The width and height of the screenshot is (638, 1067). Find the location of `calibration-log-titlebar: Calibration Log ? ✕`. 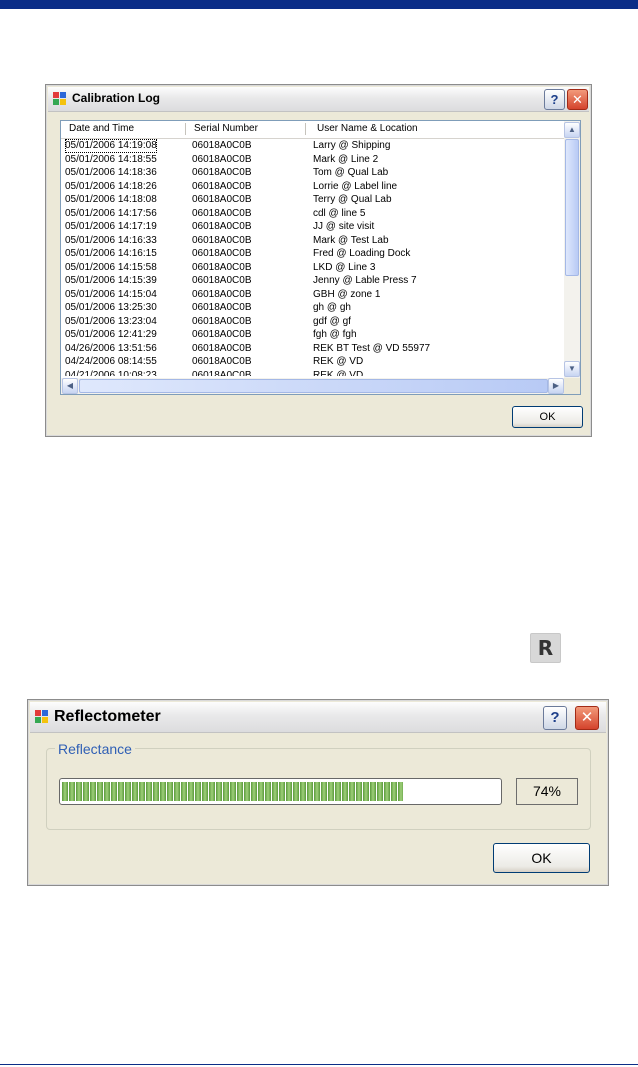

calibration-log-titlebar: Calibration Log ? ✕ is located at coordinates (318, 99).